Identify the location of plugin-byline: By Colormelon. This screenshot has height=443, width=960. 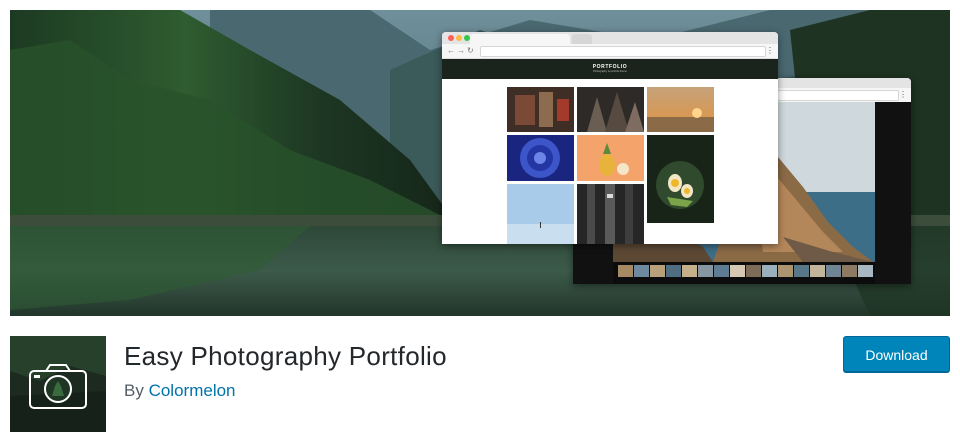
(180, 391).